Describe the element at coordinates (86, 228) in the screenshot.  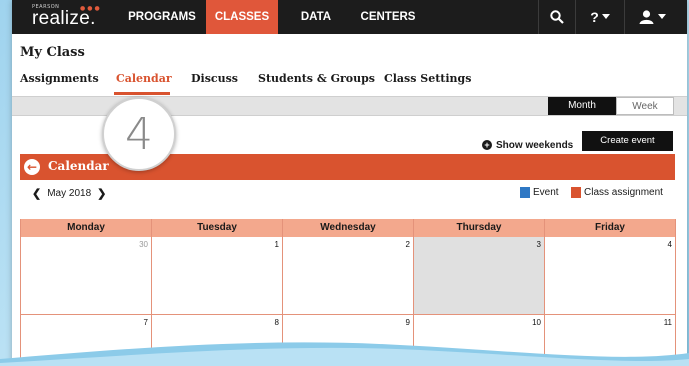
I see `day-header-monday: Monday` at that location.